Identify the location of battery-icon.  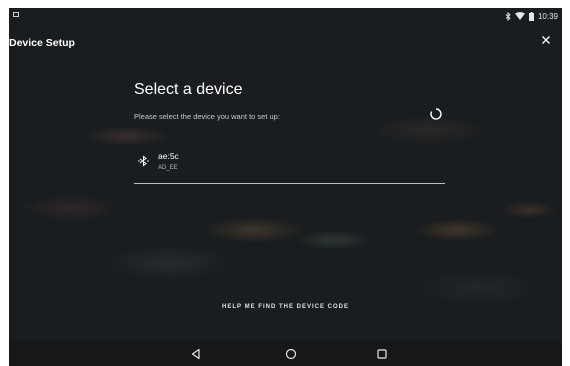
(531, 16).